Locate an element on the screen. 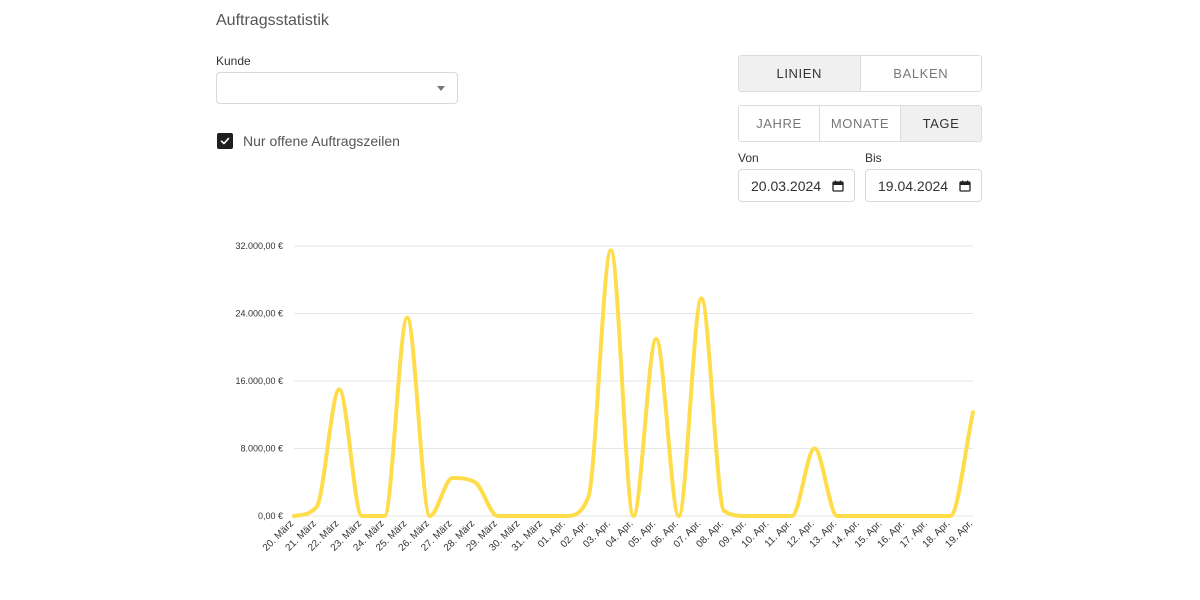 The width and height of the screenshot is (1200, 600). y-tick-label: 16.000,00 € is located at coordinates (259, 381).